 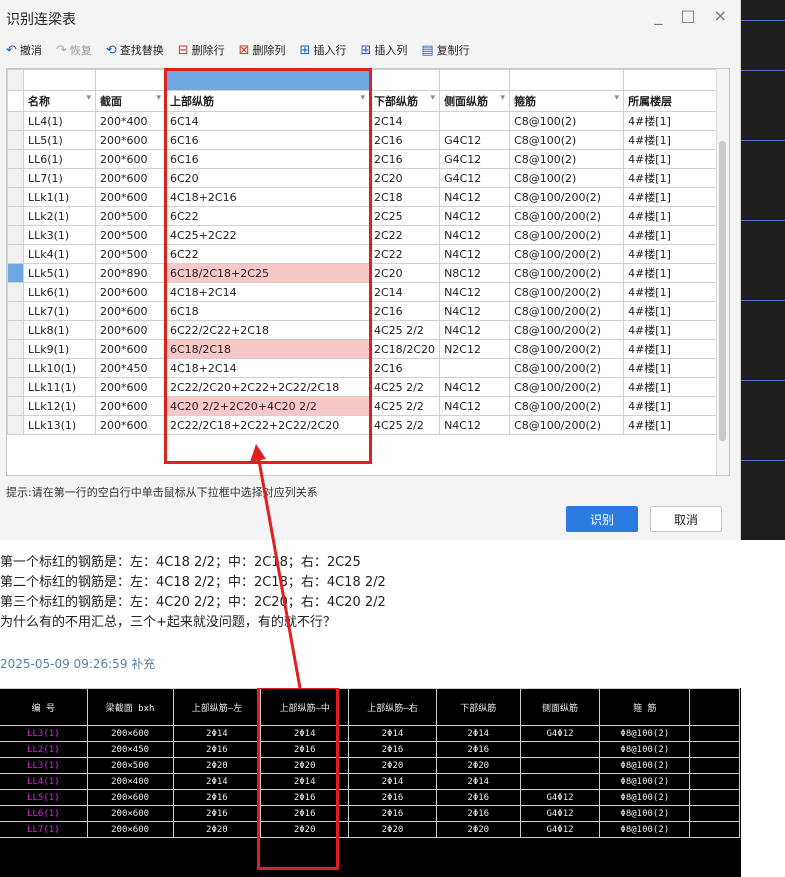 I want to click on toolbar-button-0: ↶ 撤消, so click(x=24, y=50).